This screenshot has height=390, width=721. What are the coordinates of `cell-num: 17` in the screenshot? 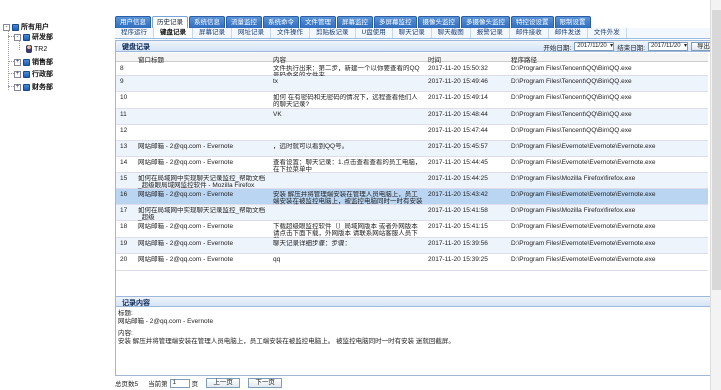 It's located at (124, 210).